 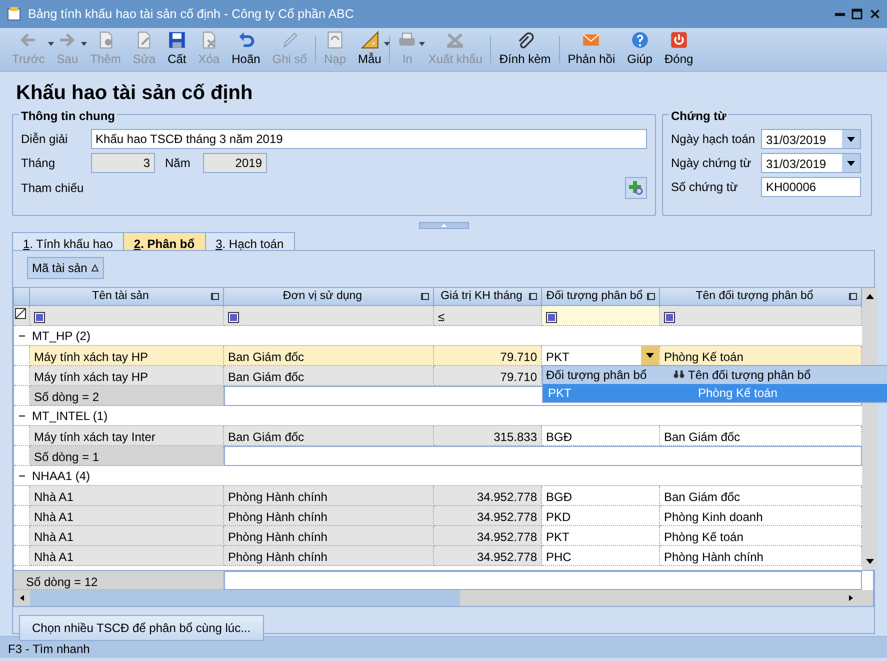 I want to click on column-header: Đơn vị sử dụng, so click(x=329, y=296).